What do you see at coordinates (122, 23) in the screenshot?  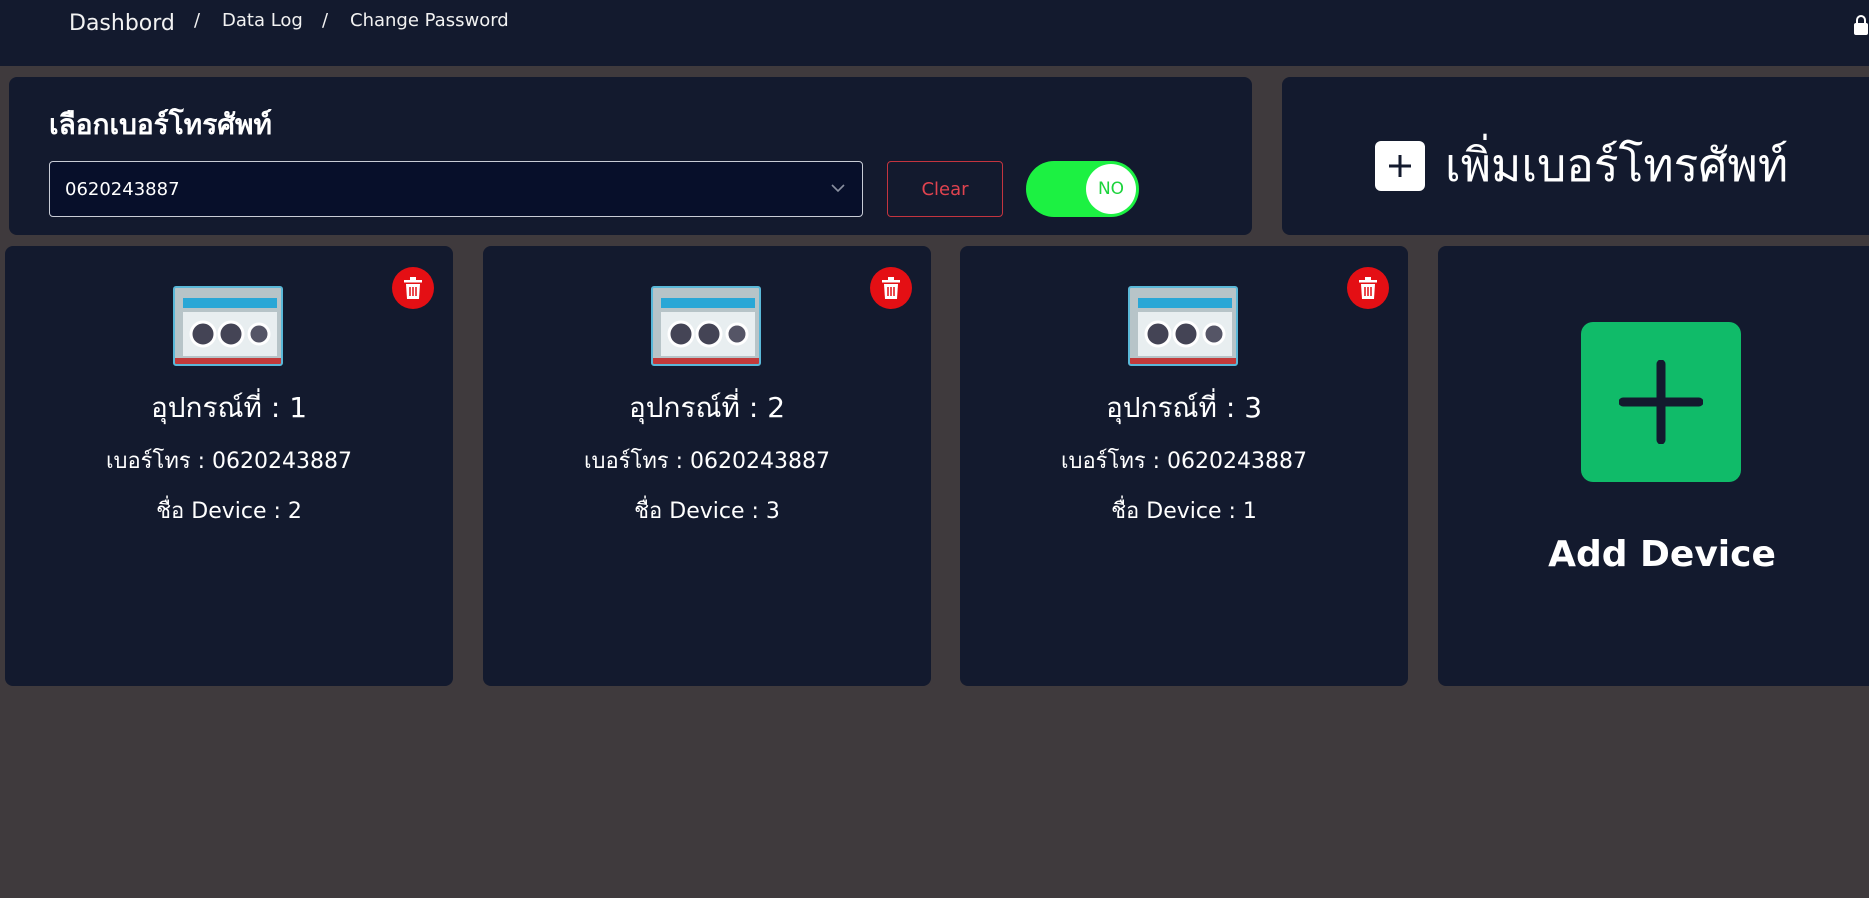 I see `nav-dashboard-link: Dashbord` at bounding box center [122, 23].